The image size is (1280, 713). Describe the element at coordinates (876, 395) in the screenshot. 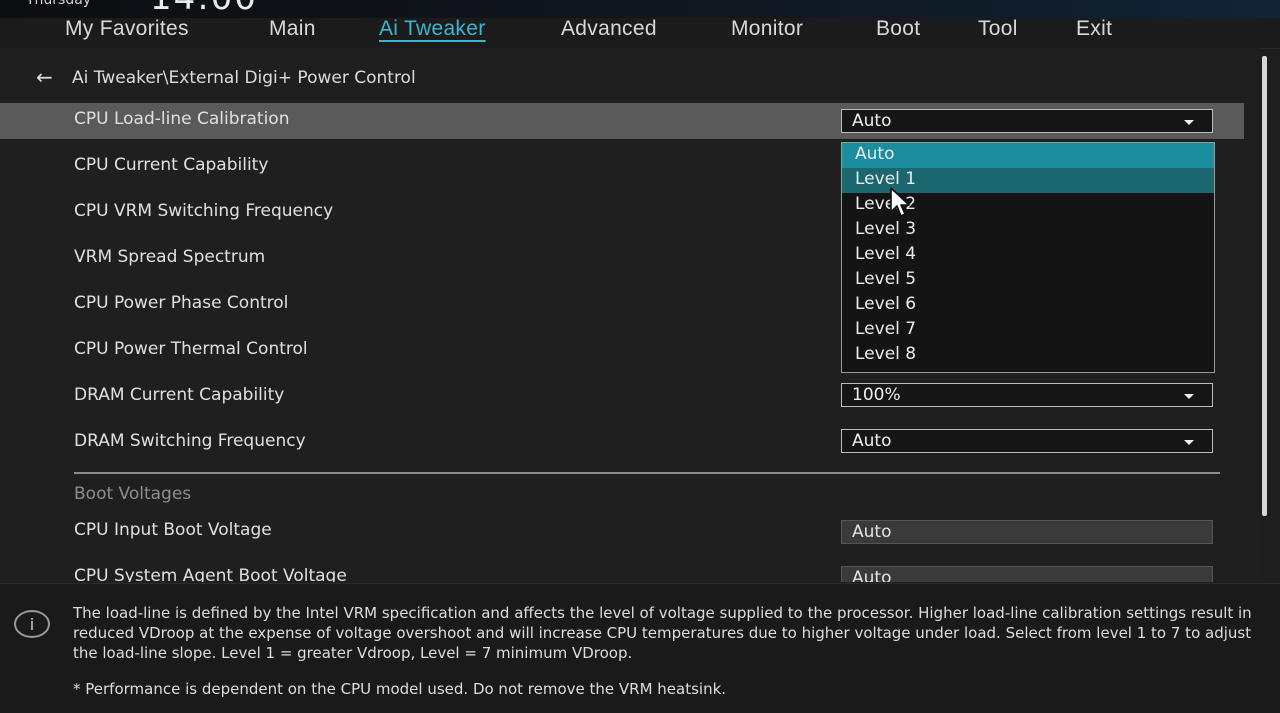

I see `select-value: 100%` at that location.